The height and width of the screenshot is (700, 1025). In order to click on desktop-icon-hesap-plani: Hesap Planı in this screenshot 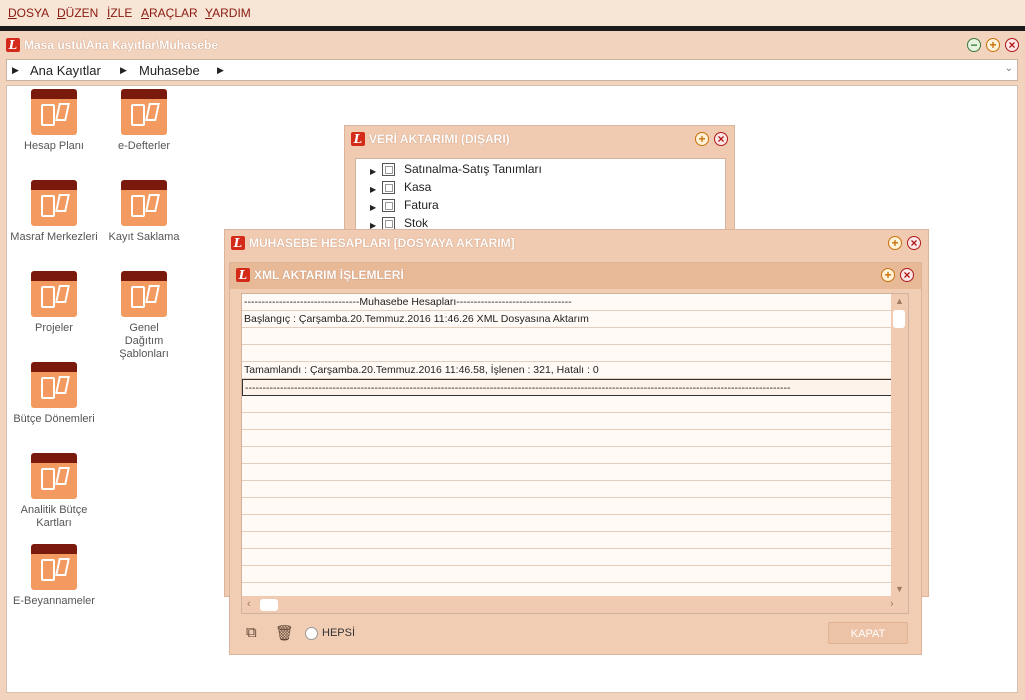, I will do `click(54, 121)`.